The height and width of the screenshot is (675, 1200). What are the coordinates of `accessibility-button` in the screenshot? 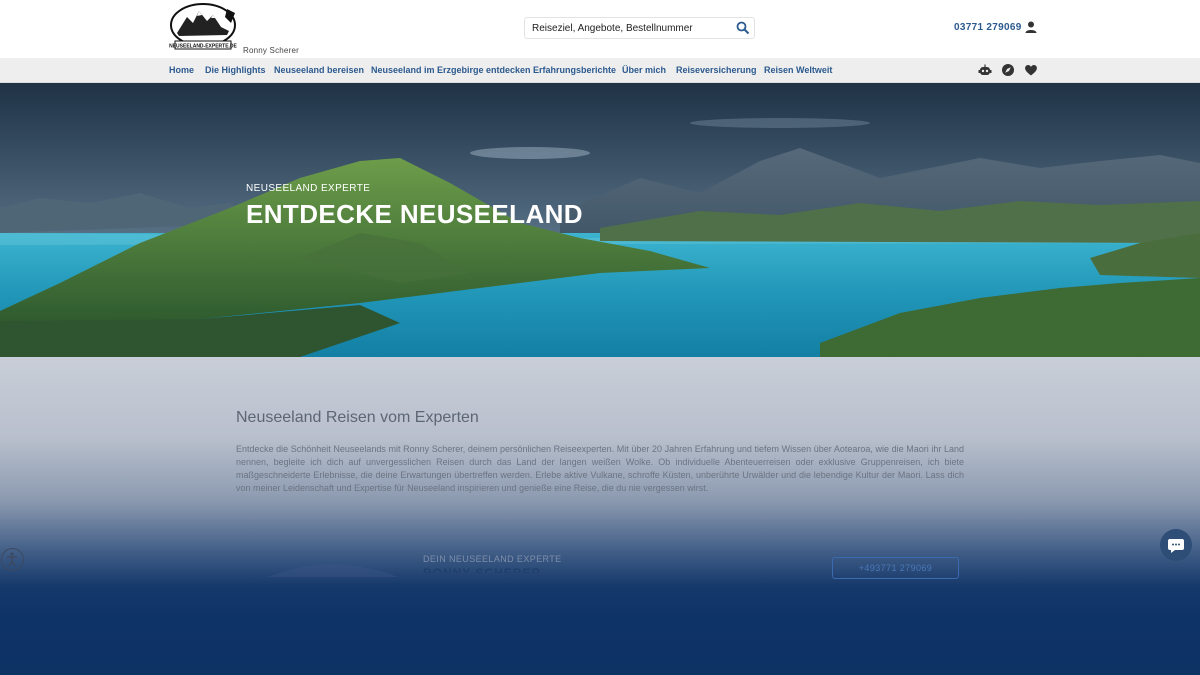 It's located at (12, 559).